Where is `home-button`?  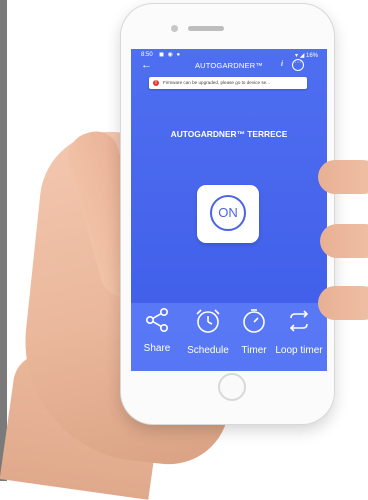 home-button is located at coordinates (232, 387).